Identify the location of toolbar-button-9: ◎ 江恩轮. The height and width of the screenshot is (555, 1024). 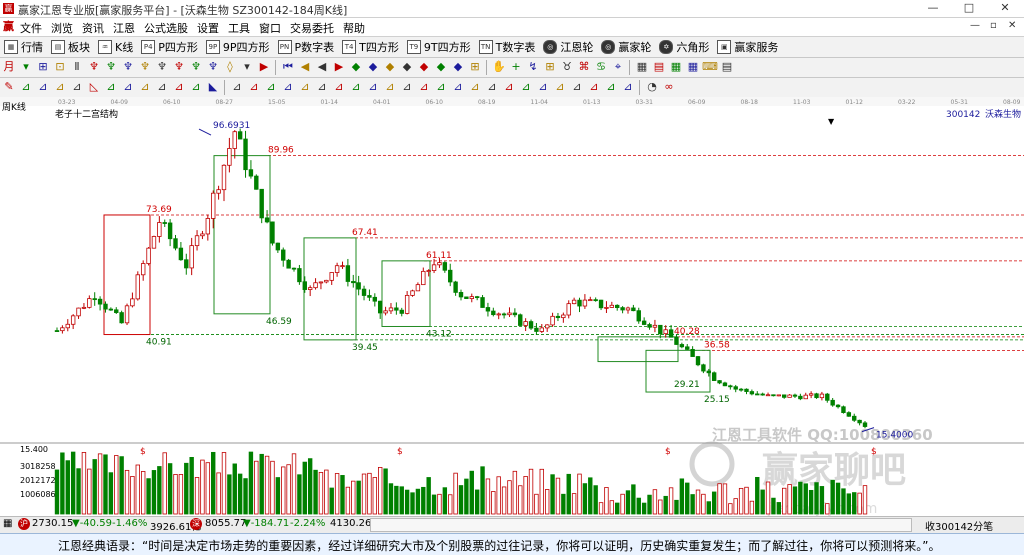
(568, 47).